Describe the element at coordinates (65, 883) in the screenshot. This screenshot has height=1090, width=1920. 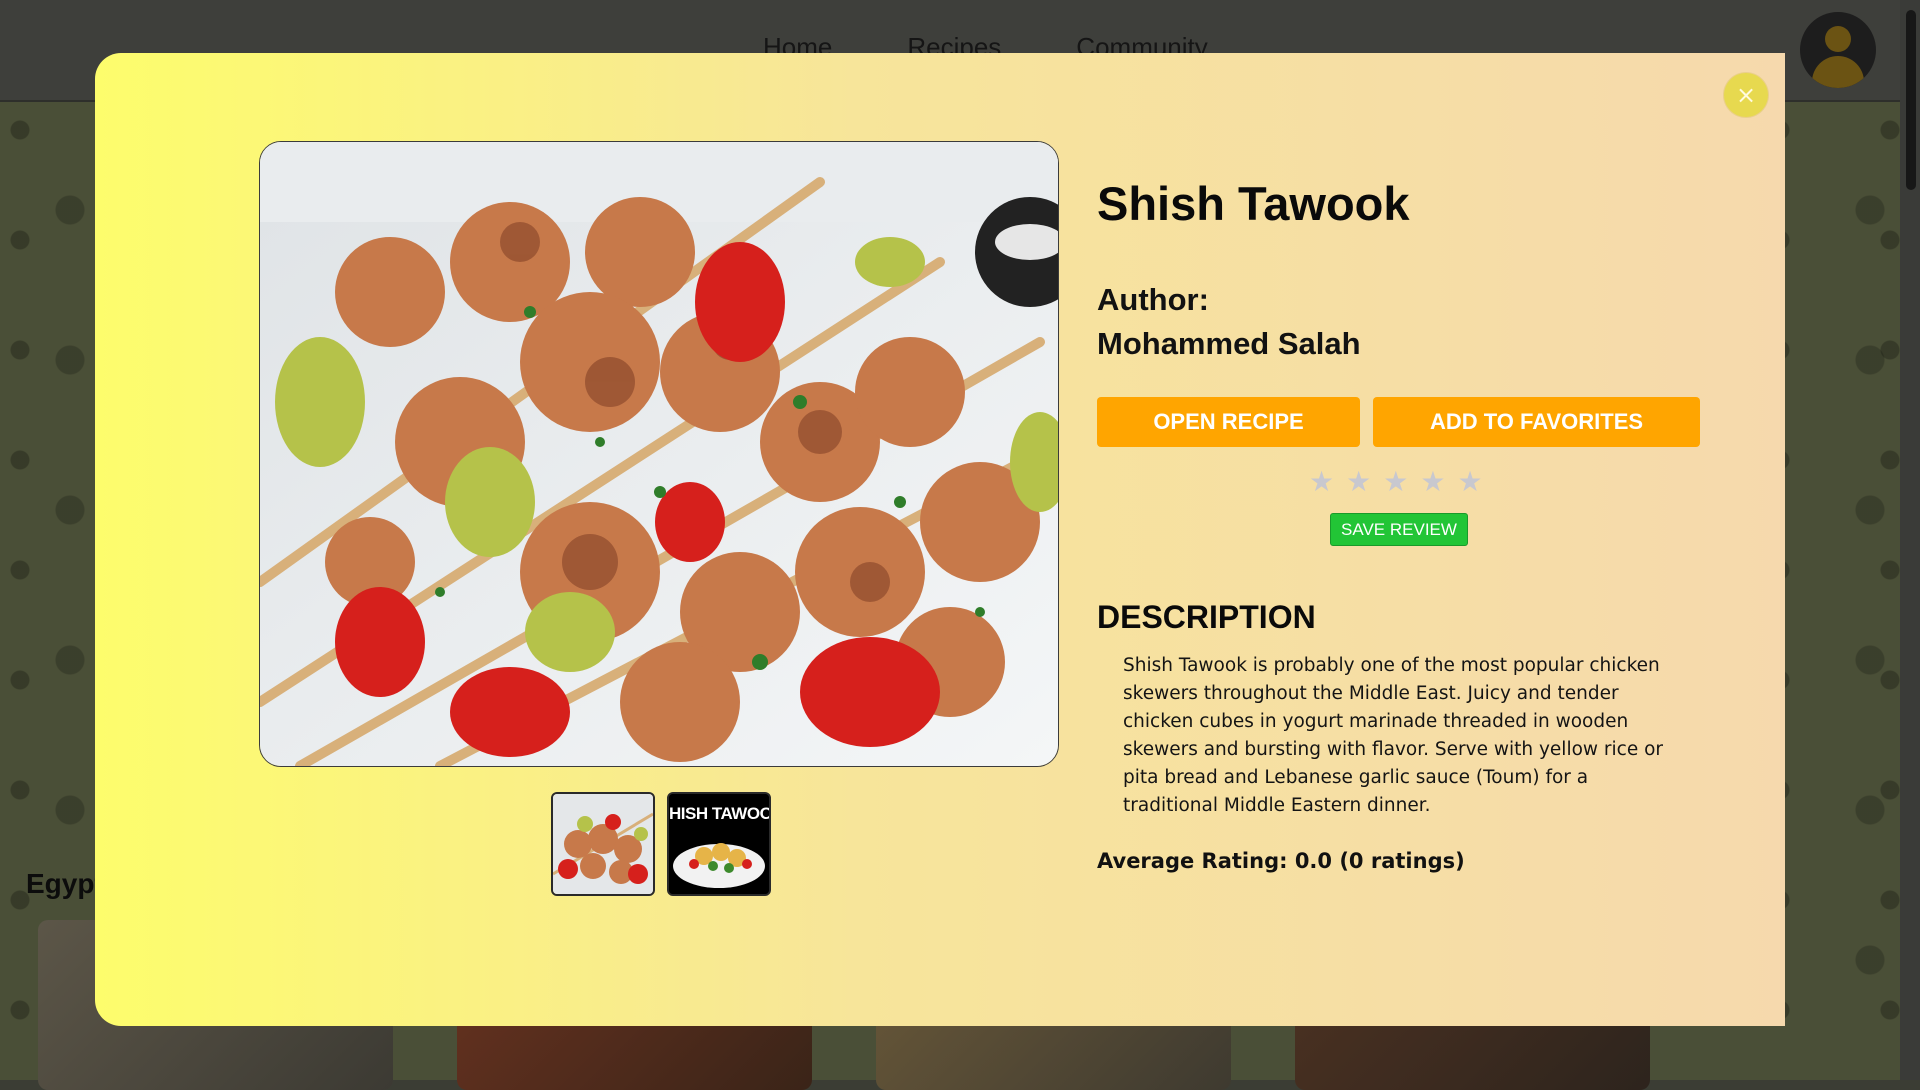
I see `section-title: Egypt` at that location.